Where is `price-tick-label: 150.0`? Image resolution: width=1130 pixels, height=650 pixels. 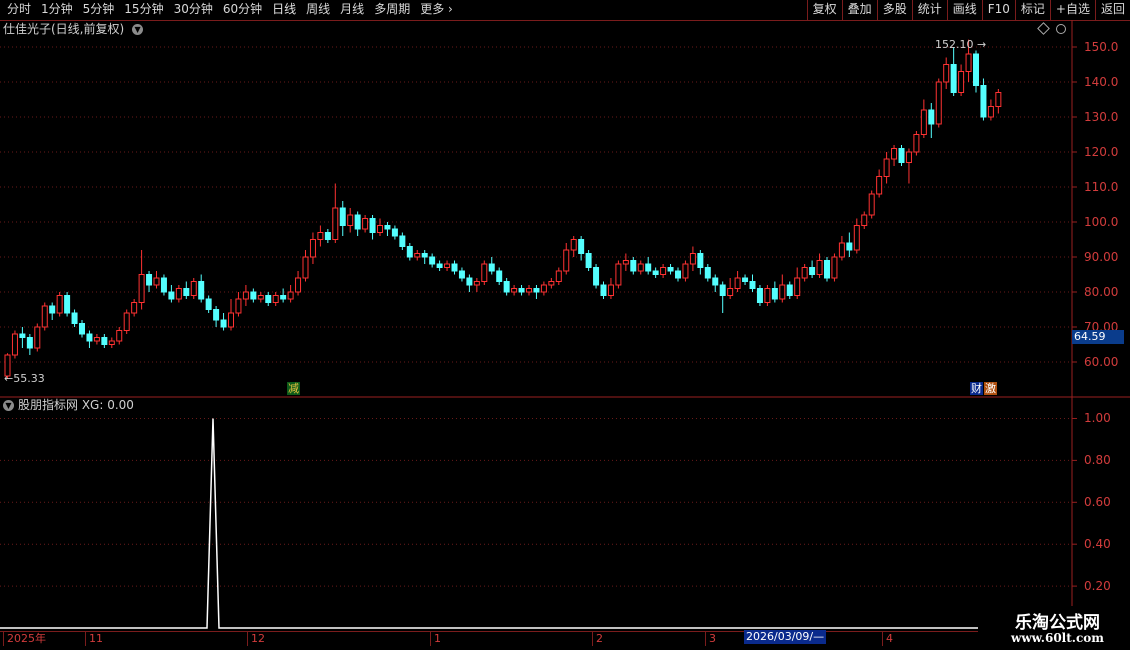 price-tick-label: 150.0 is located at coordinates (1101, 47).